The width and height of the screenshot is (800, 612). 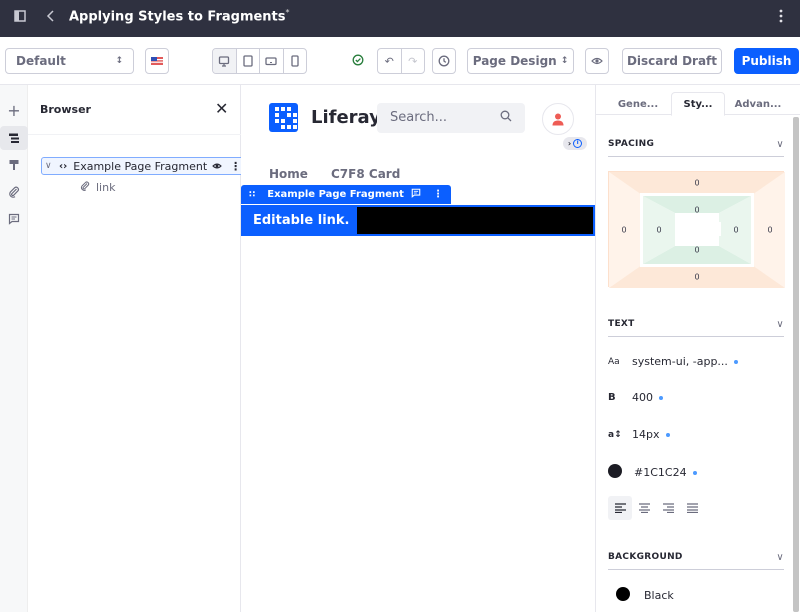 What do you see at coordinates (558, 119) in the screenshot?
I see `user-avatar` at bounding box center [558, 119].